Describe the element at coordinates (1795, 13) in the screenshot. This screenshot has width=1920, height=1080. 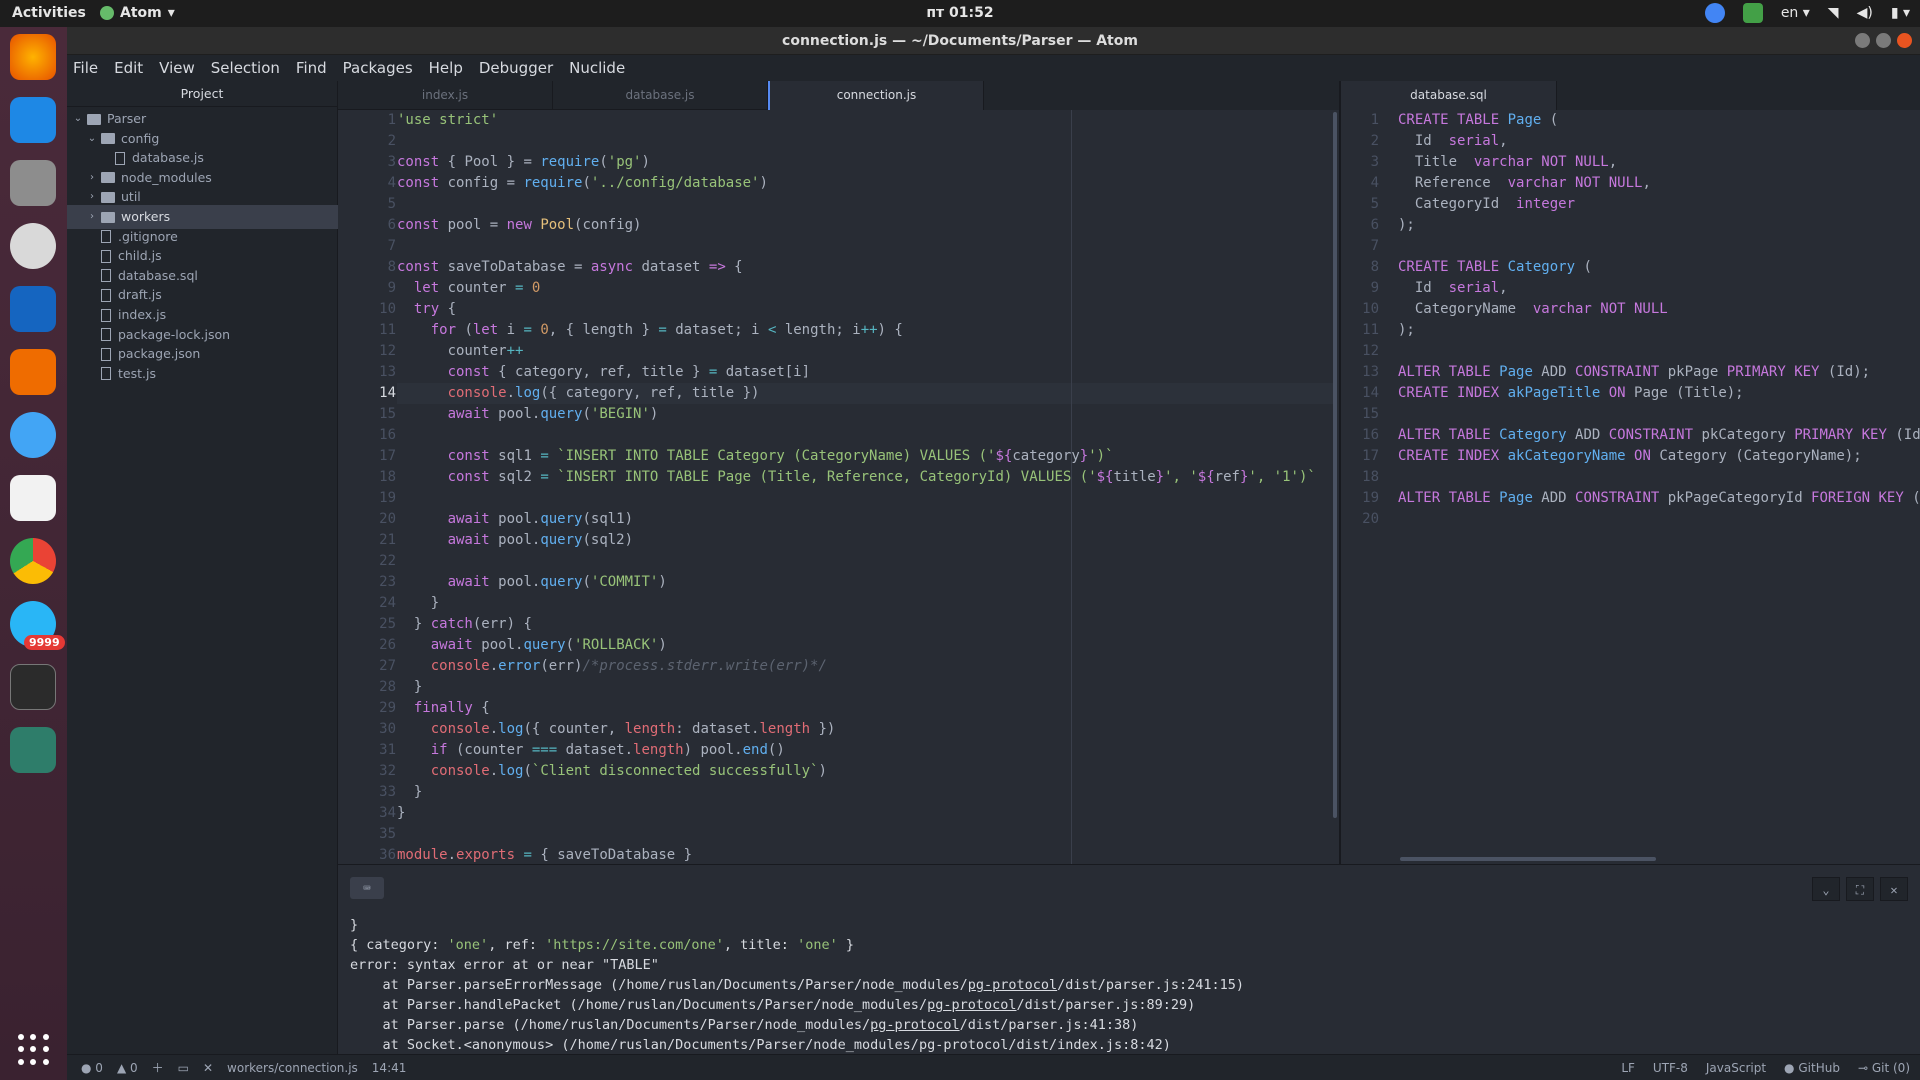
I see `language-indicator: en ▾` at that location.